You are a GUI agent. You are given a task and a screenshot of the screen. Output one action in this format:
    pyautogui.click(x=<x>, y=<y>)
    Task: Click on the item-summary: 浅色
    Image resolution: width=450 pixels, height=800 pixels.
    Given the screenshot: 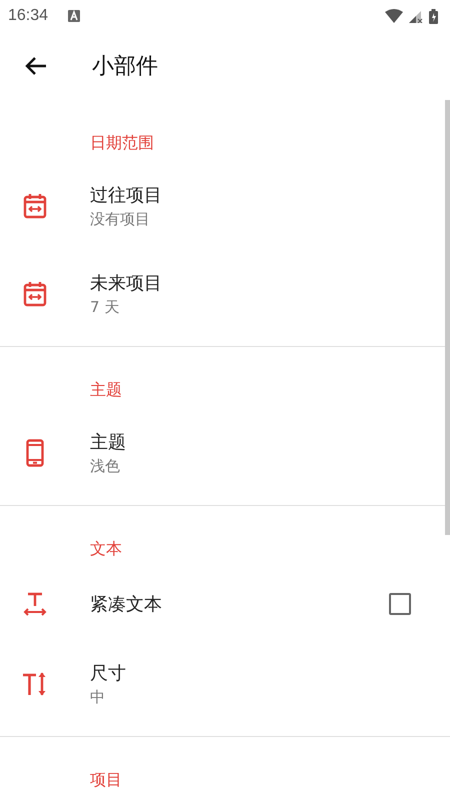 What is the action you would take?
    pyautogui.click(x=105, y=466)
    